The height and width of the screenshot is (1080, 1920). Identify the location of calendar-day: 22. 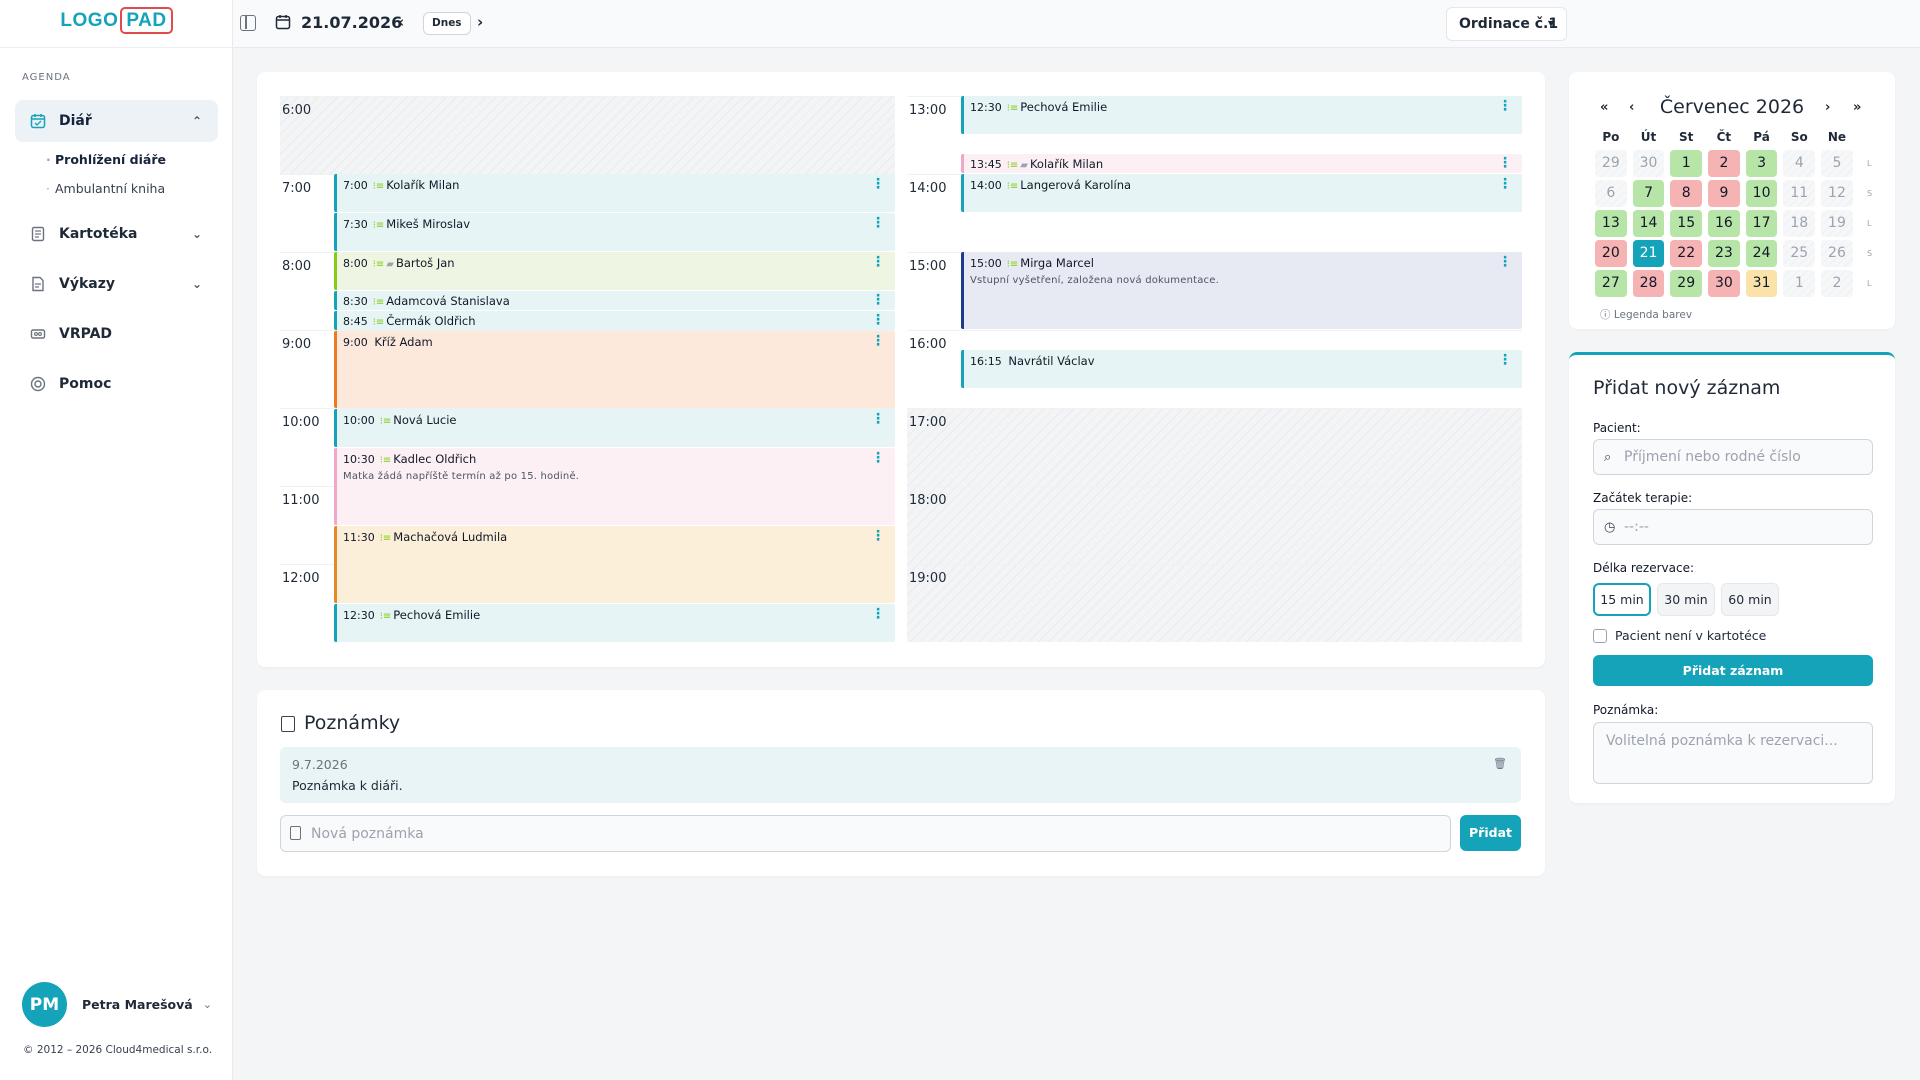
(1686, 253).